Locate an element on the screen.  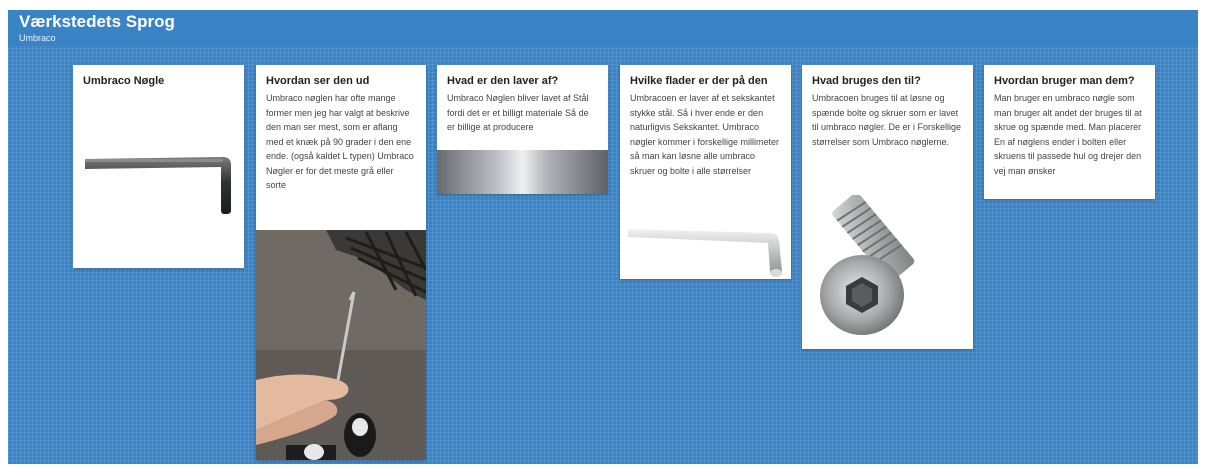
hand-holding-key-photo is located at coordinates (341, 345).